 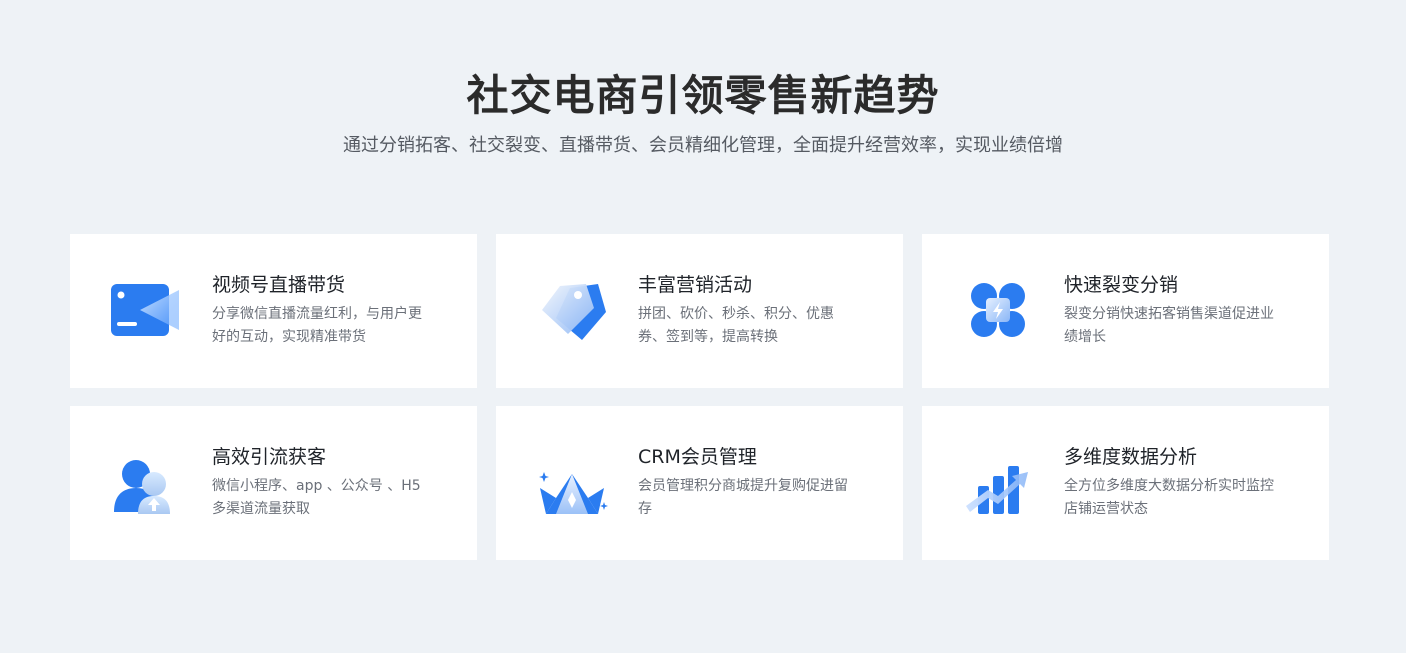 What do you see at coordinates (703, 95) in the screenshot?
I see `hero-title: 社交电商引领零售新趋势` at bounding box center [703, 95].